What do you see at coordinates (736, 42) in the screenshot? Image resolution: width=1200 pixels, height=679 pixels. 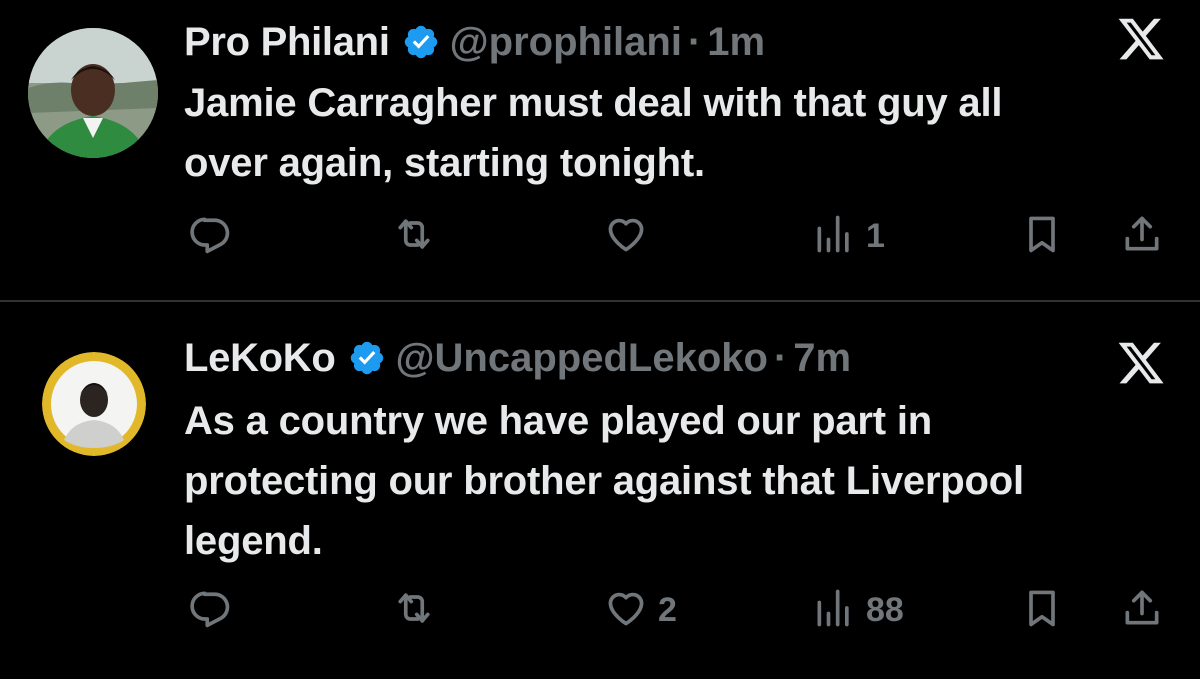 I see `timestamp: 1m` at bounding box center [736, 42].